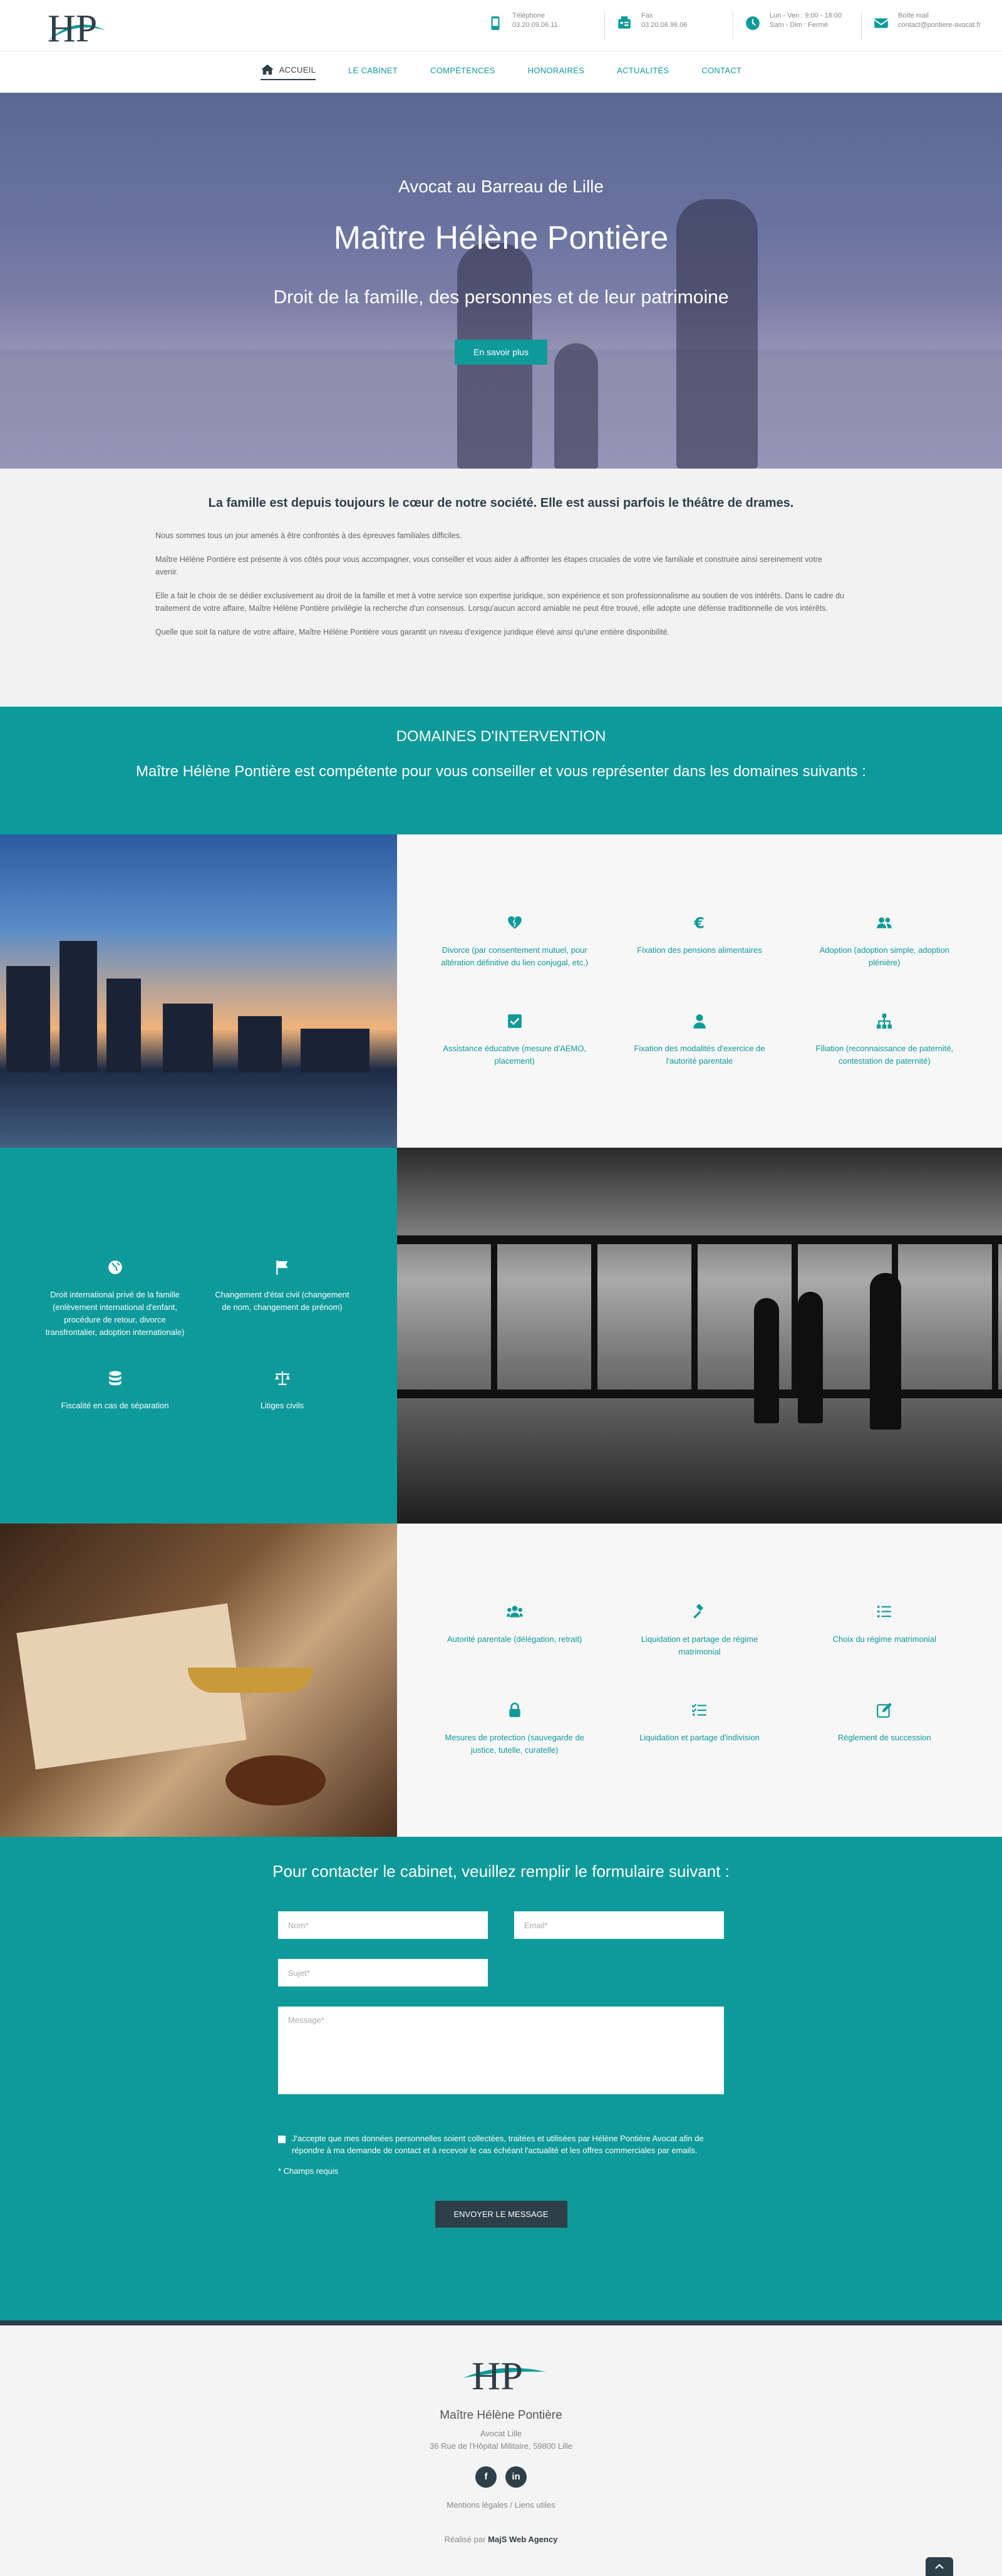  Describe the element at coordinates (486, 2477) in the screenshot. I see `facebook-icon: f` at that location.